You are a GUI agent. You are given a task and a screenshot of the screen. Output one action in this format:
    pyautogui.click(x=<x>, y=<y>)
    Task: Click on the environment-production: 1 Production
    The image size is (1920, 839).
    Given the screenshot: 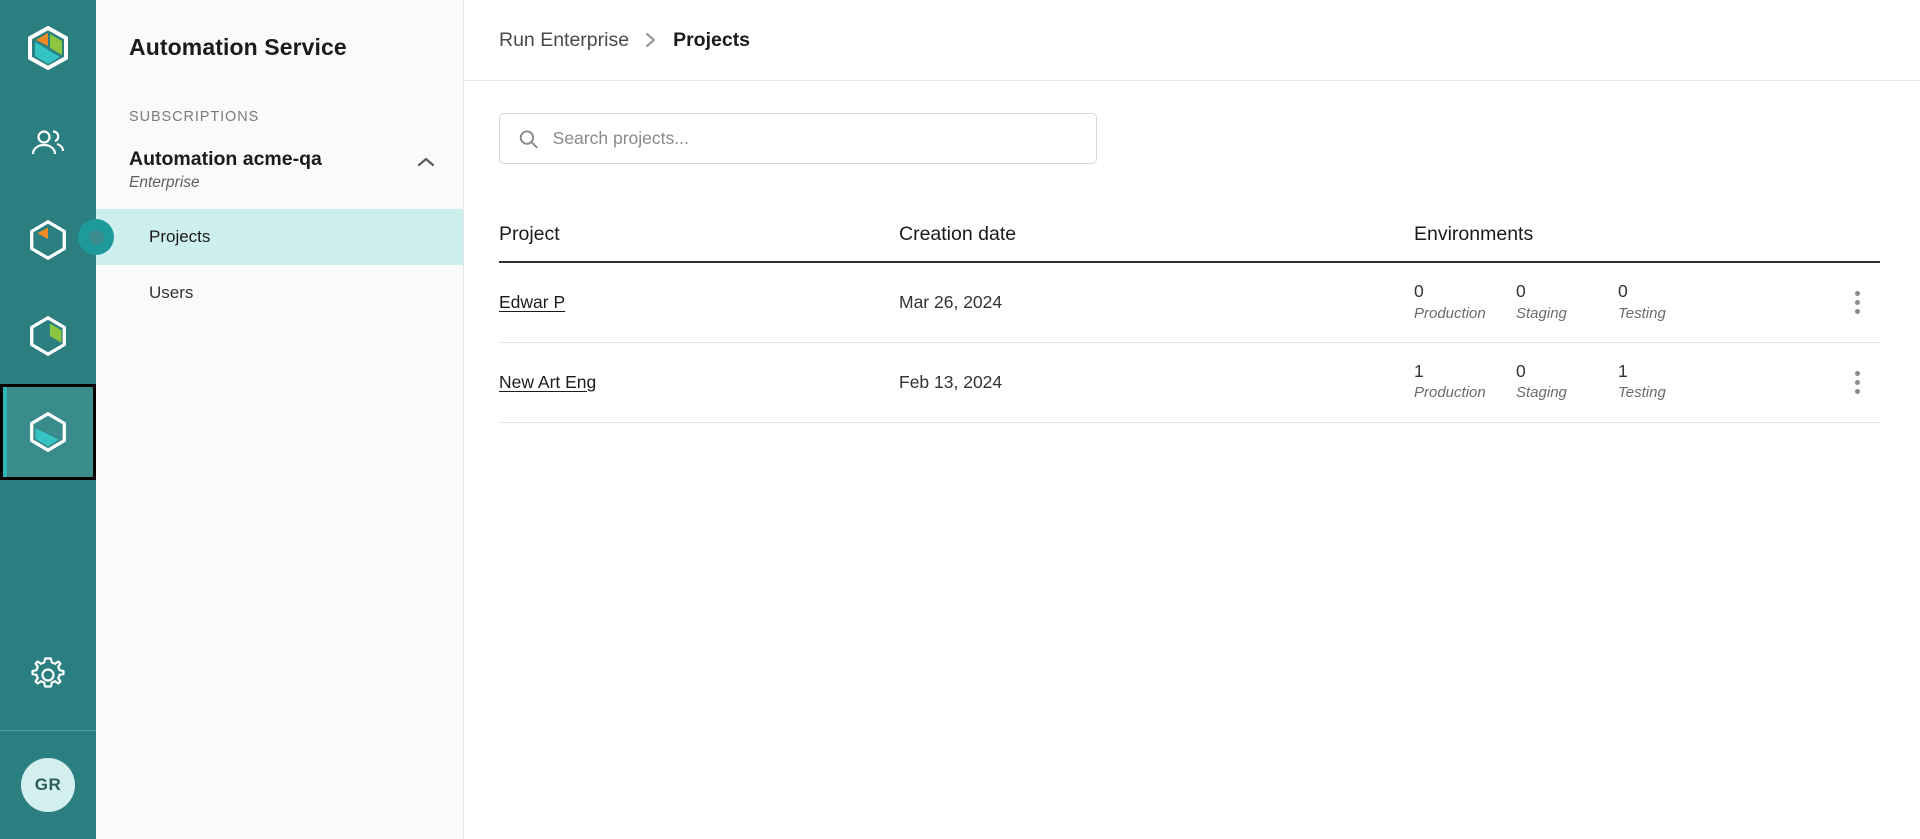 What is the action you would take?
    pyautogui.click(x=1465, y=381)
    